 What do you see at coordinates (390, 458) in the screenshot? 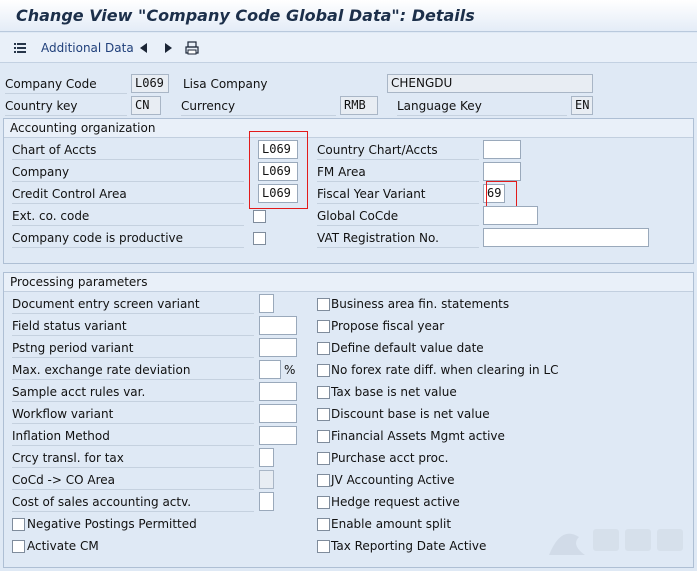
I see `option-label: Purchase acct proc.` at bounding box center [390, 458].